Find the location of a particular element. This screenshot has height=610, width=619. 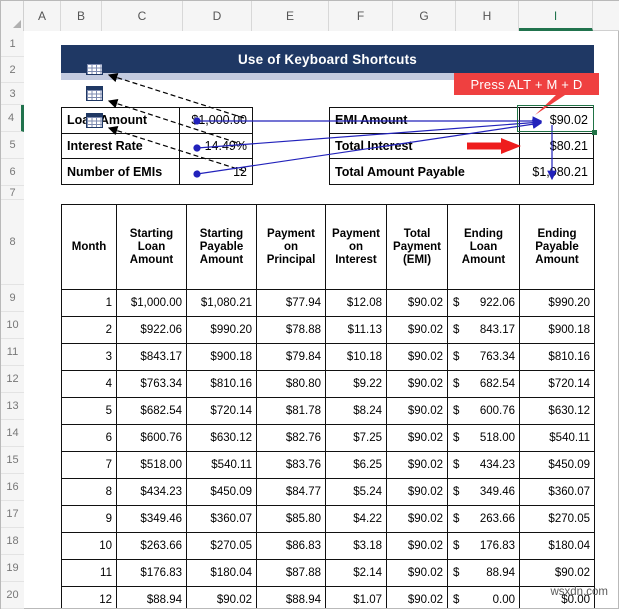

table-cell: $79.84 is located at coordinates (291, 357).